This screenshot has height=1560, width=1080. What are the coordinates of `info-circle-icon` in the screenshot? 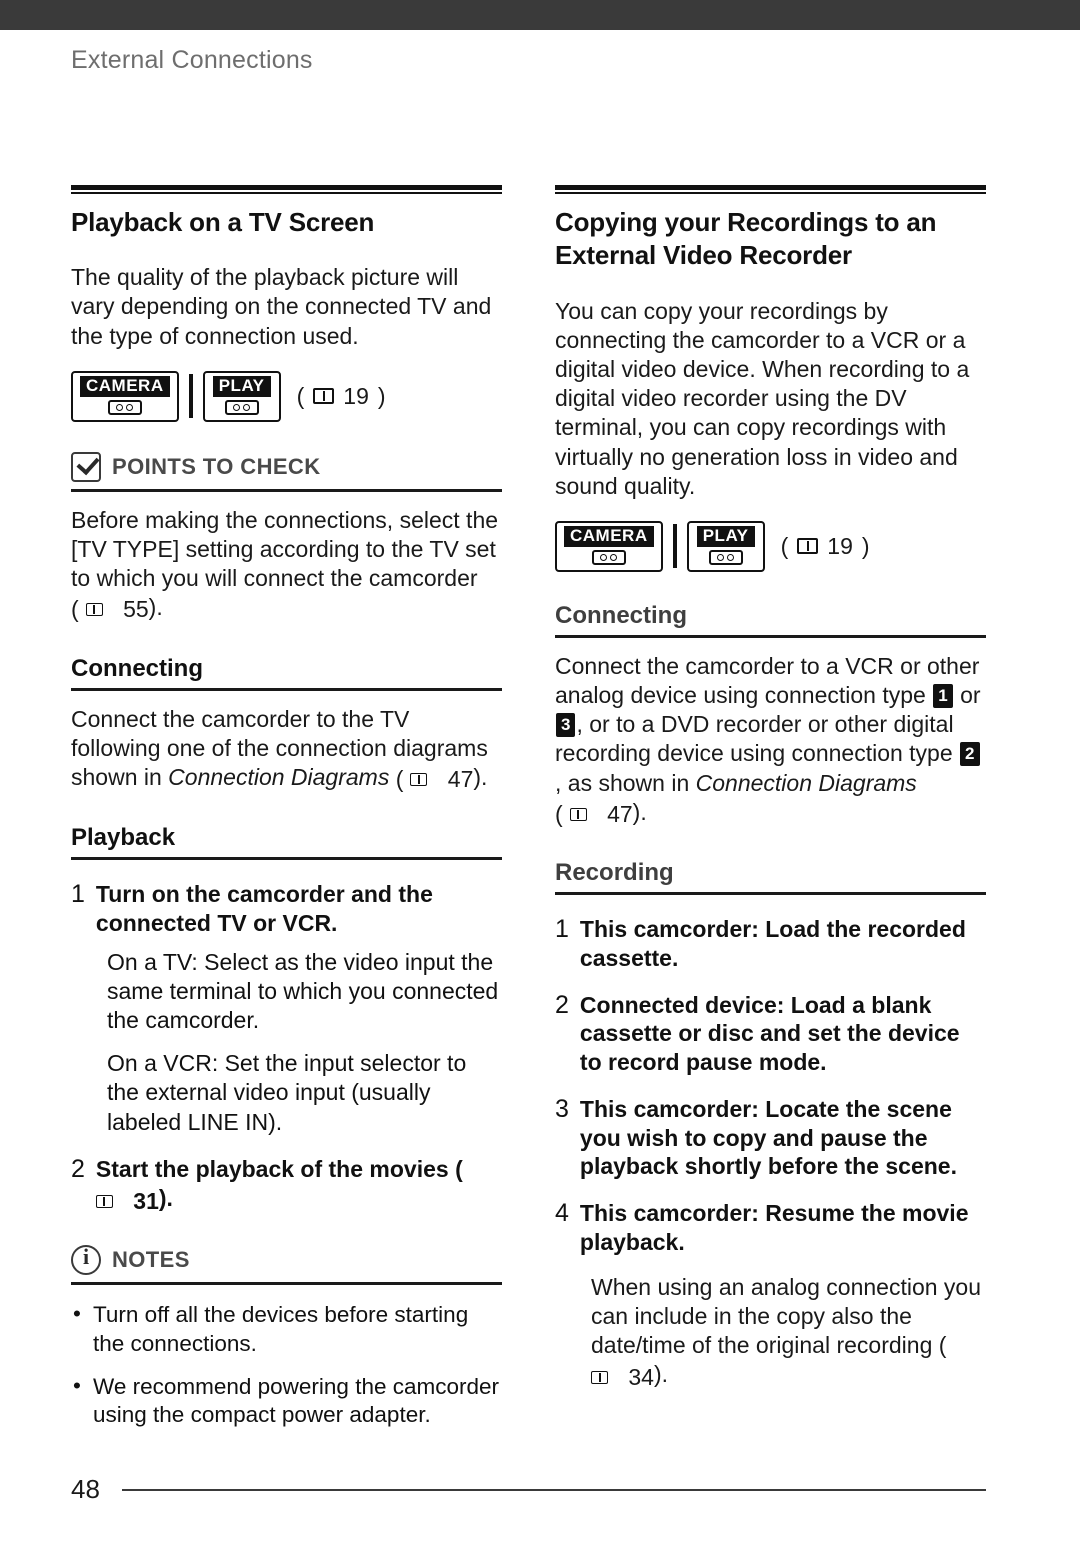 It's located at (86, 1260).